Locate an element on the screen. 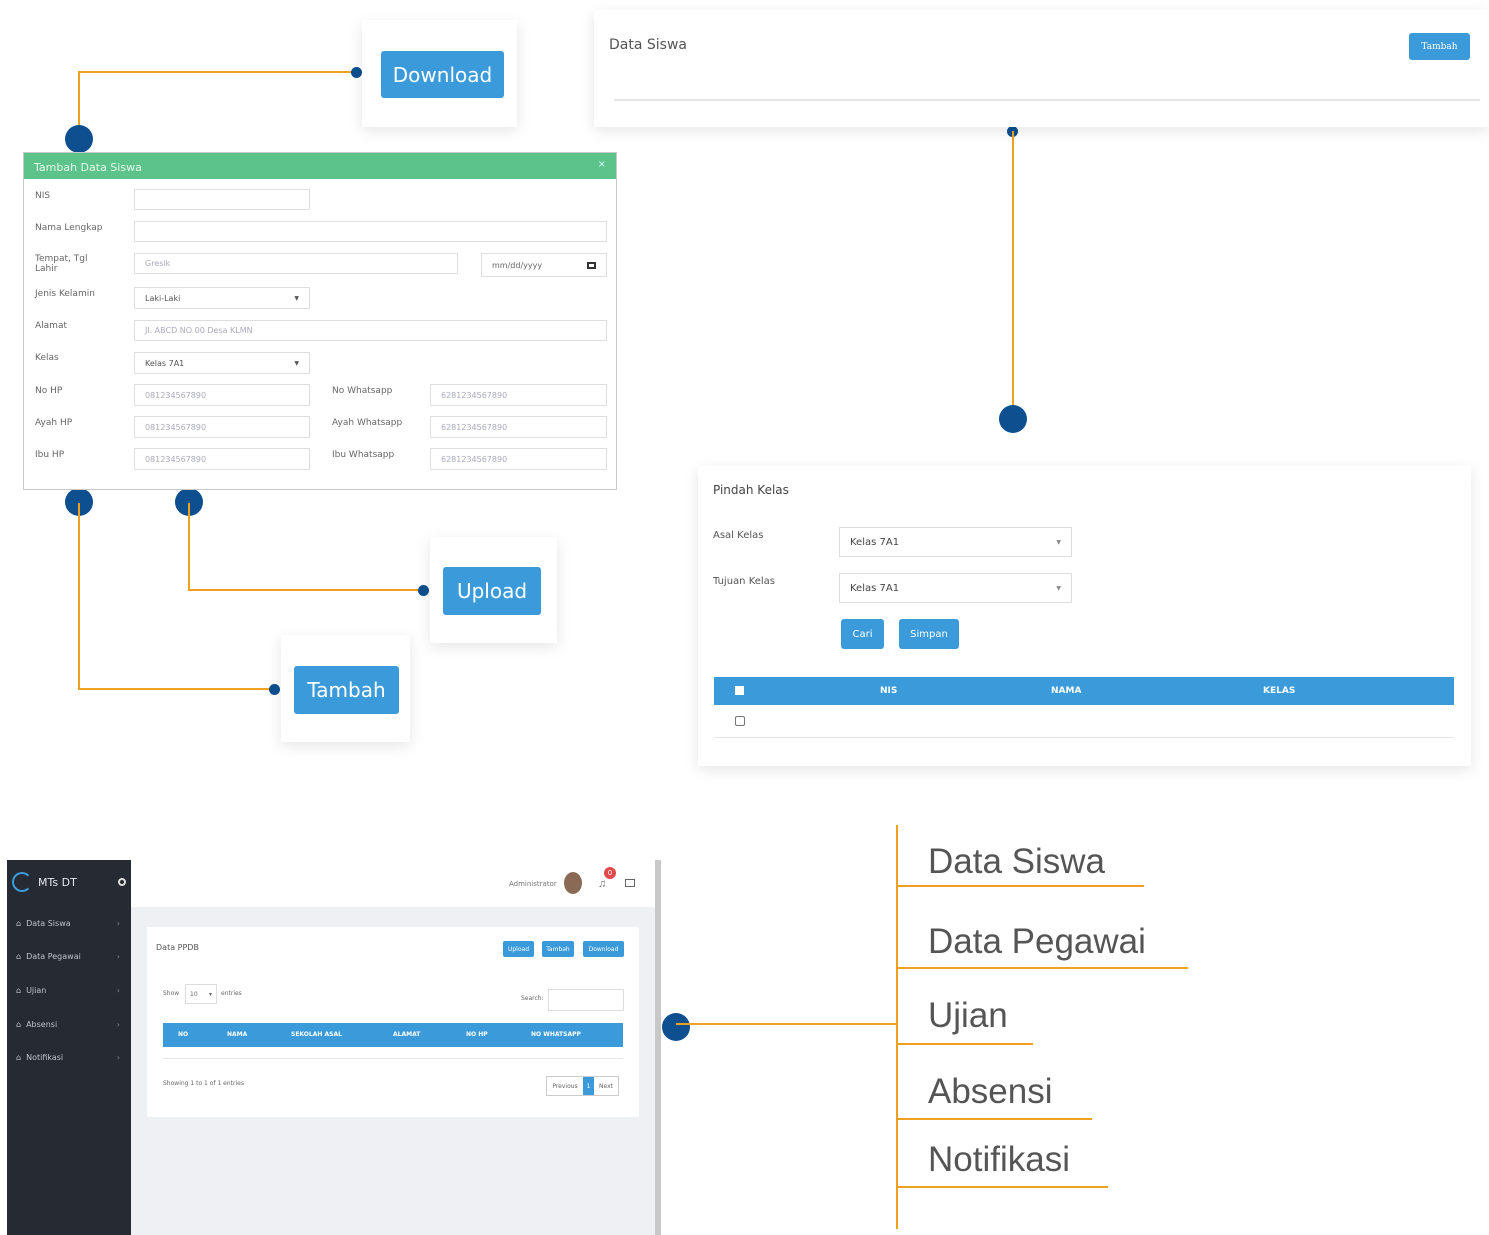 The height and width of the screenshot is (1235, 1489). label-ttl: Tempat, Tgl Lahir is located at coordinates (61, 264).